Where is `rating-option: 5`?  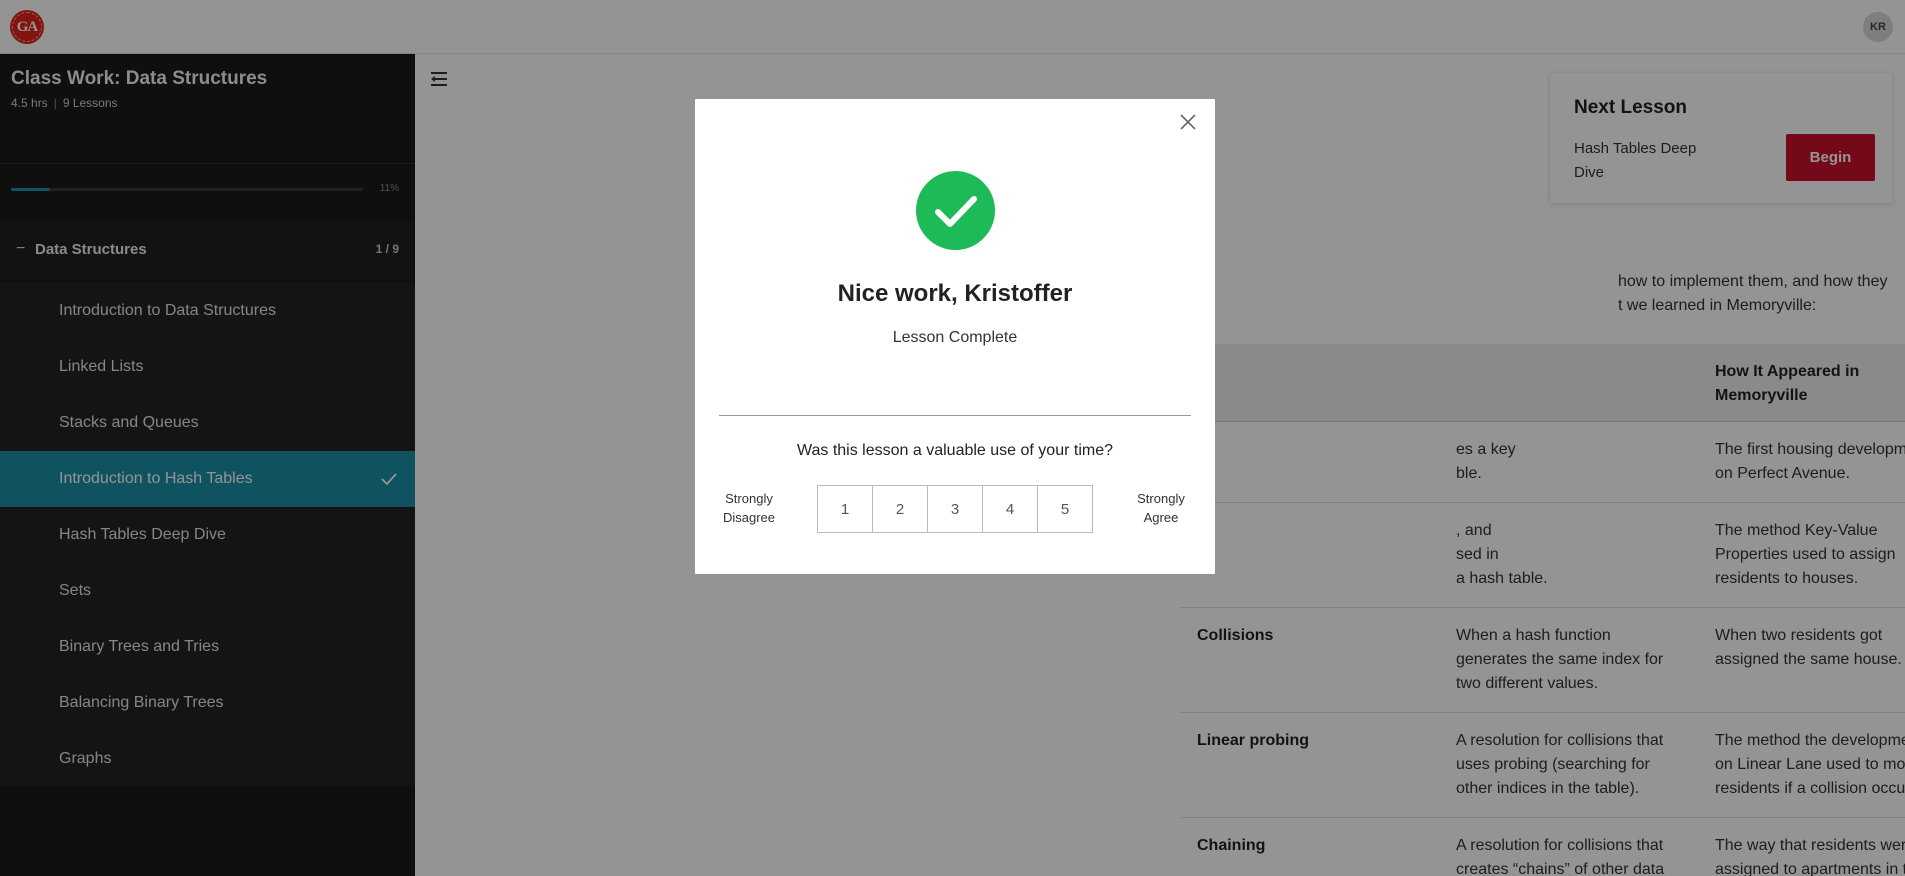 rating-option: 5 is located at coordinates (1065, 509).